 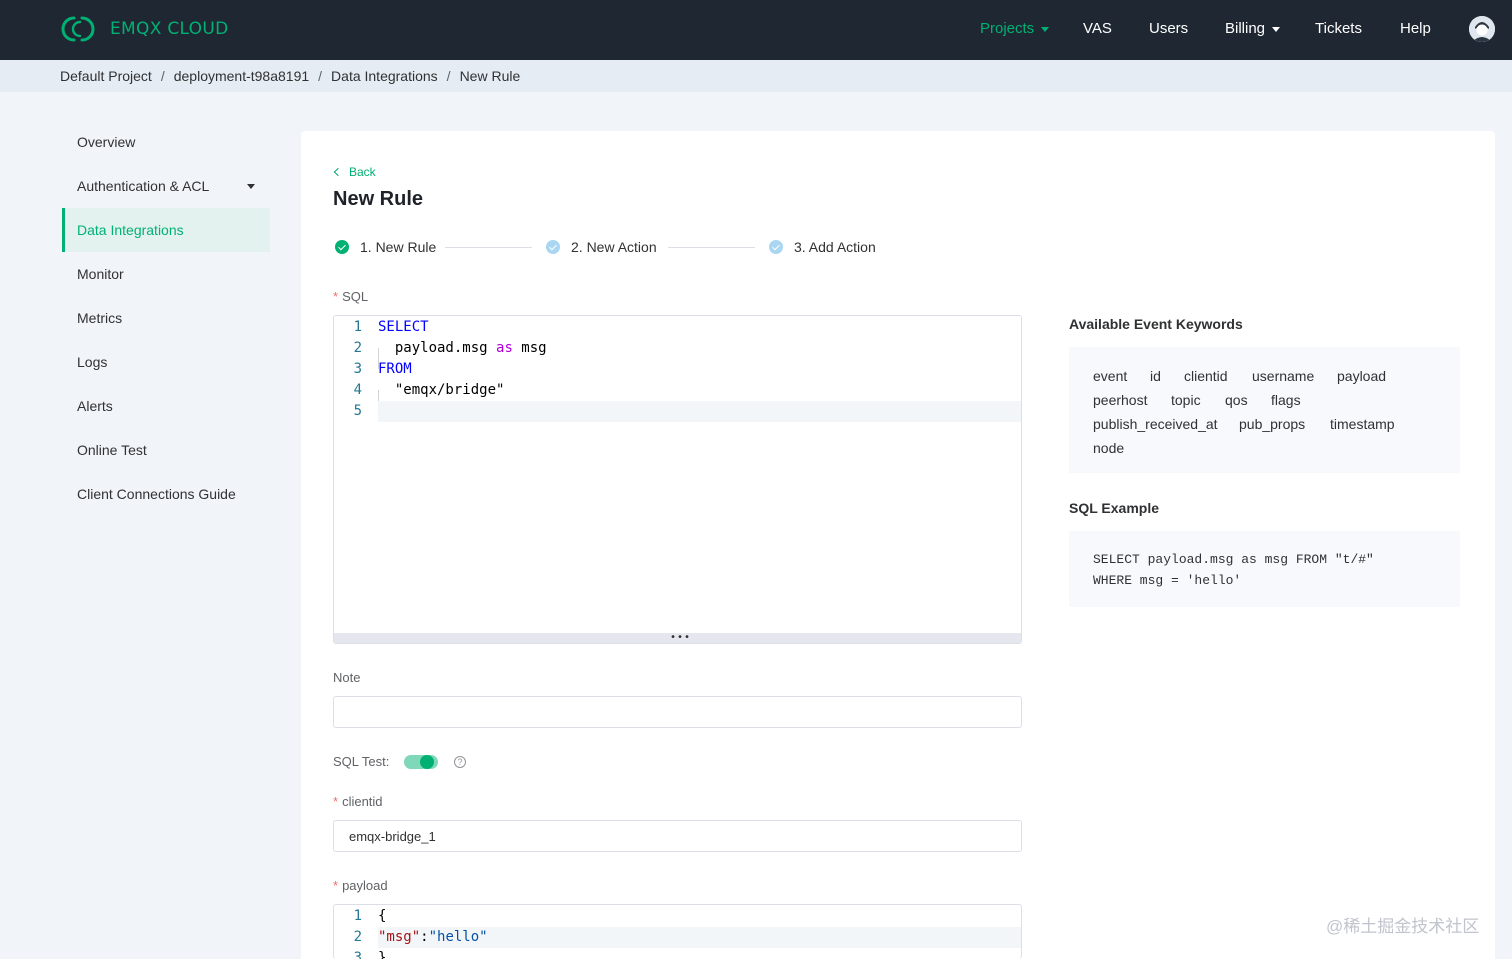 I want to click on nav-help-label: Help, so click(x=1415, y=28).